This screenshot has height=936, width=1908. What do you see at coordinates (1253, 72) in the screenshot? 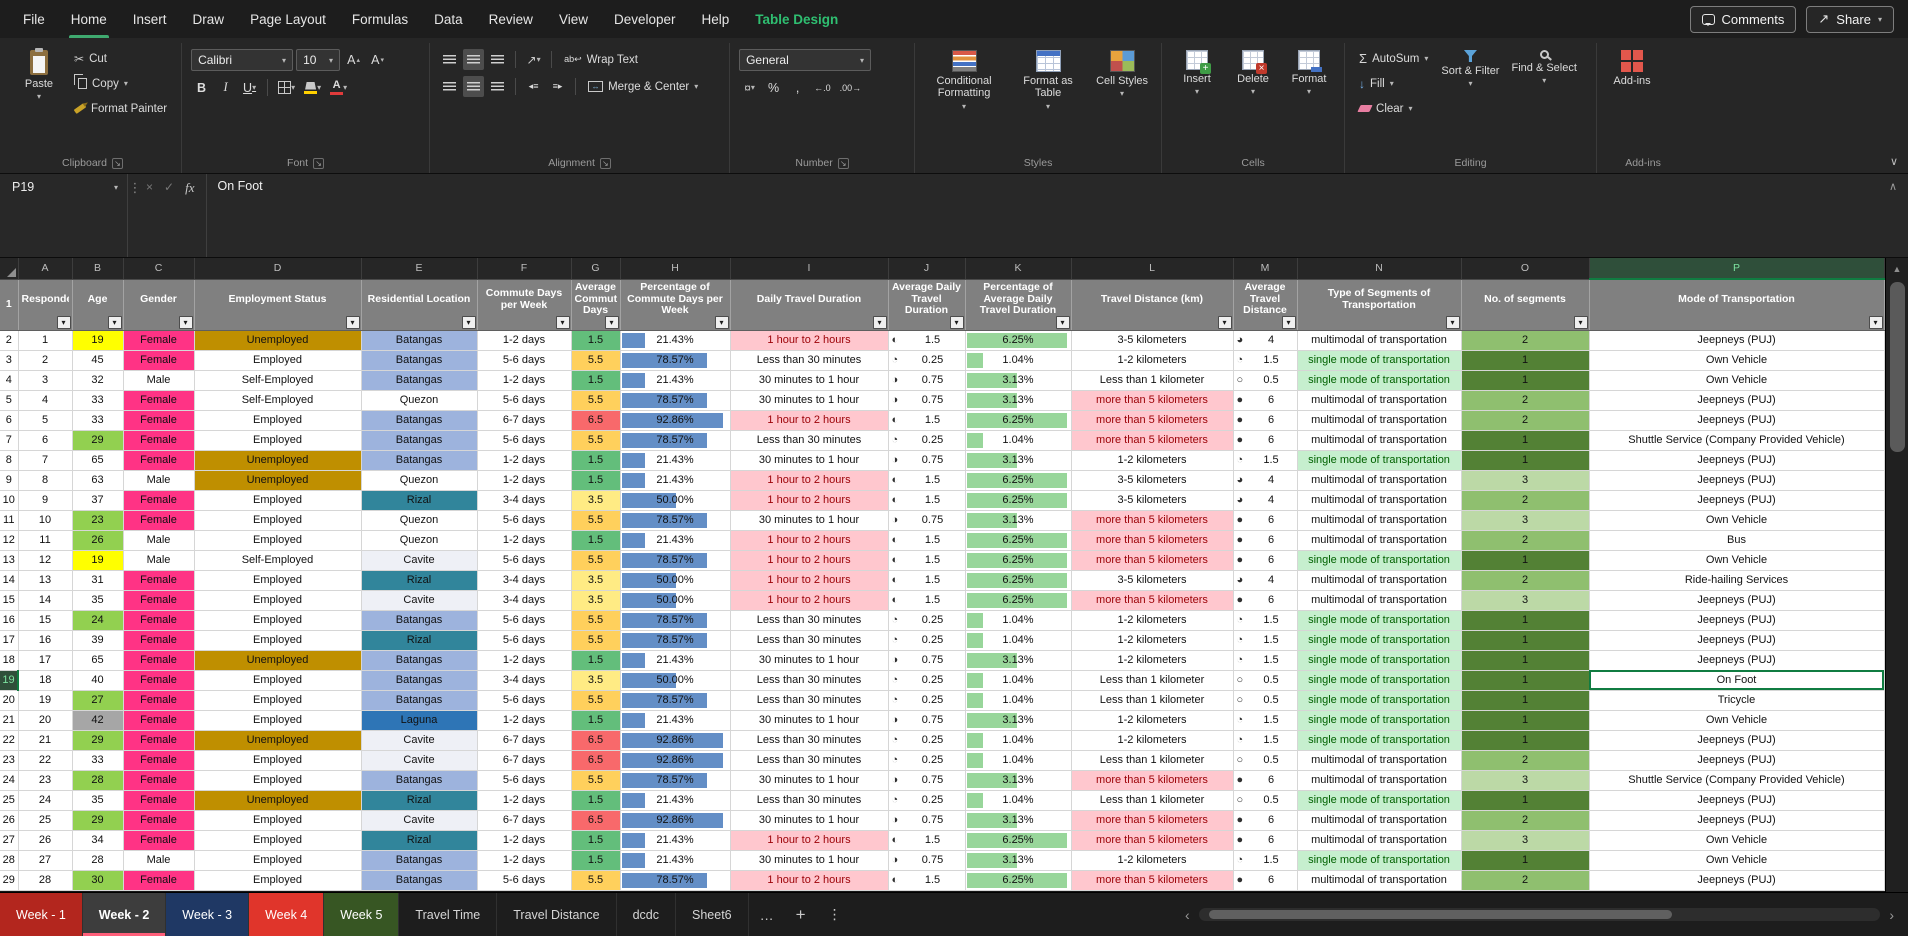
I see `delete-cells-button: Delete ▾` at bounding box center [1253, 72].